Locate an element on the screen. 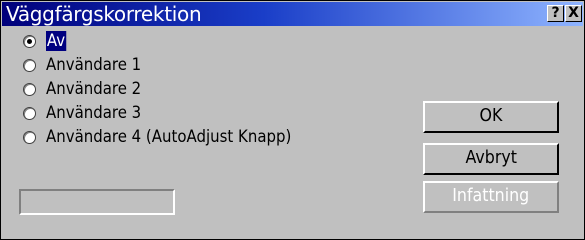 The height and width of the screenshot is (240, 585). title-bar: Väggfärgskorrektion ? X is located at coordinates (292, 14).